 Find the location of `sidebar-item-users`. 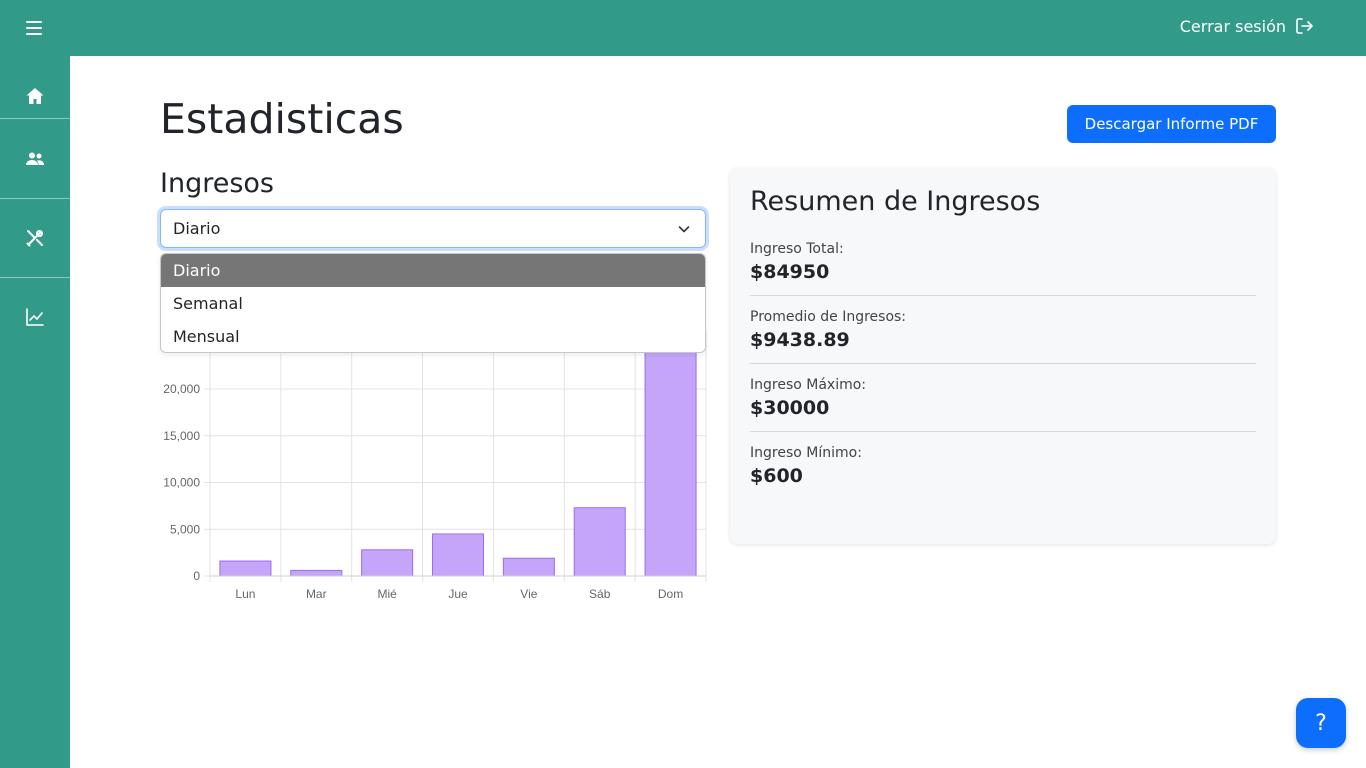

sidebar-item-users is located at coordinates (35, 158).